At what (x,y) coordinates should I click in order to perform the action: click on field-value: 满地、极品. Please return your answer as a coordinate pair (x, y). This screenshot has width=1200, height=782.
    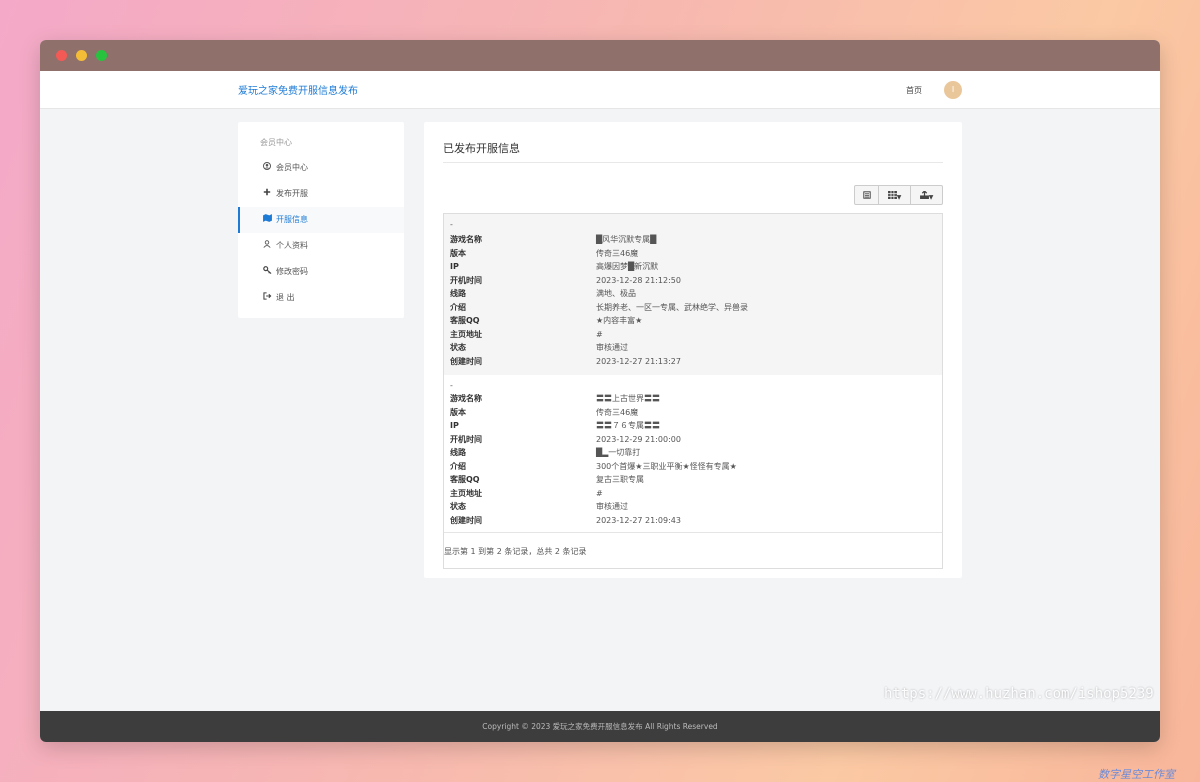
    Looking at the image, I should click on (616, 293).